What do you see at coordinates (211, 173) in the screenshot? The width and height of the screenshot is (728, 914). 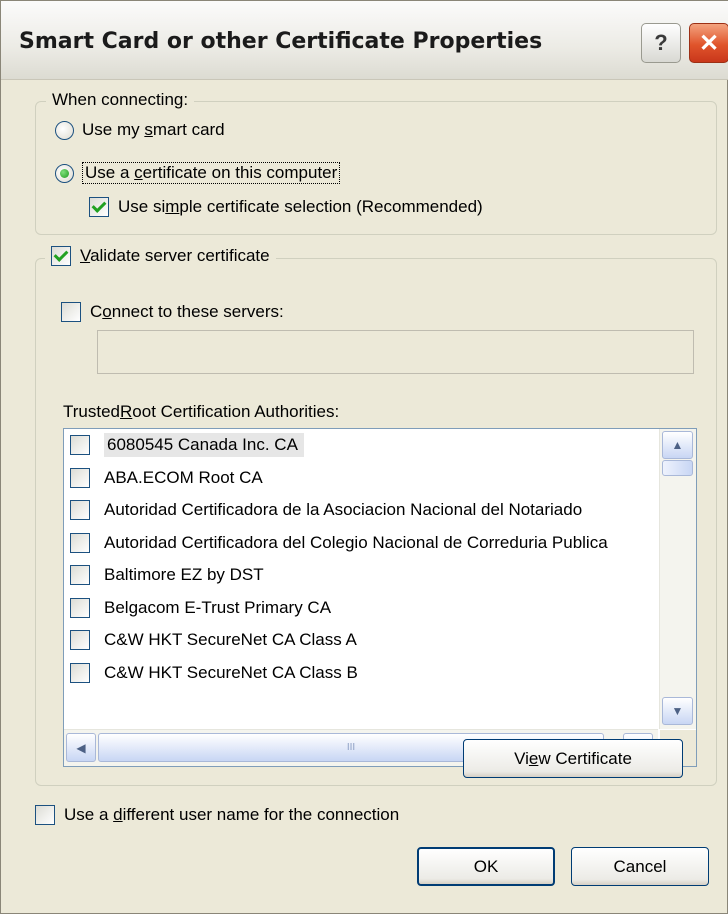 I see `certificate-label: Use a certificate on this computer` at bounding box center [211, 173].